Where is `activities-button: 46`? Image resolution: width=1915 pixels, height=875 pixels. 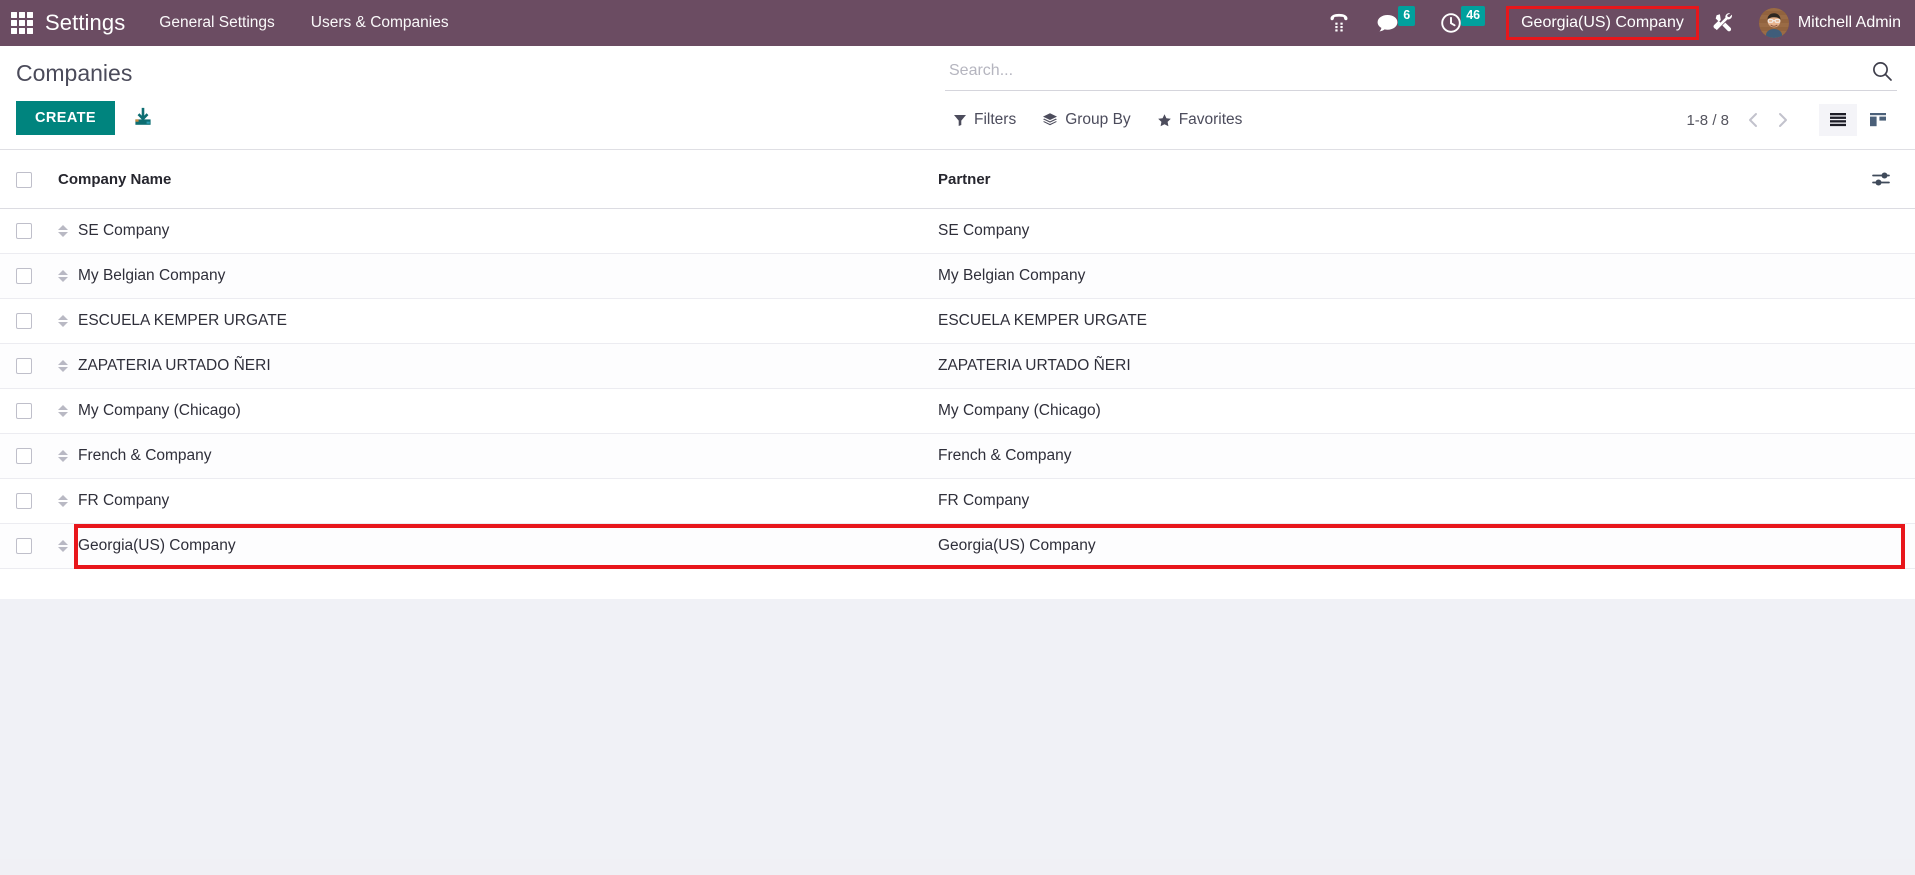
activities-button: 46 is located at coordinates (1462, 23).